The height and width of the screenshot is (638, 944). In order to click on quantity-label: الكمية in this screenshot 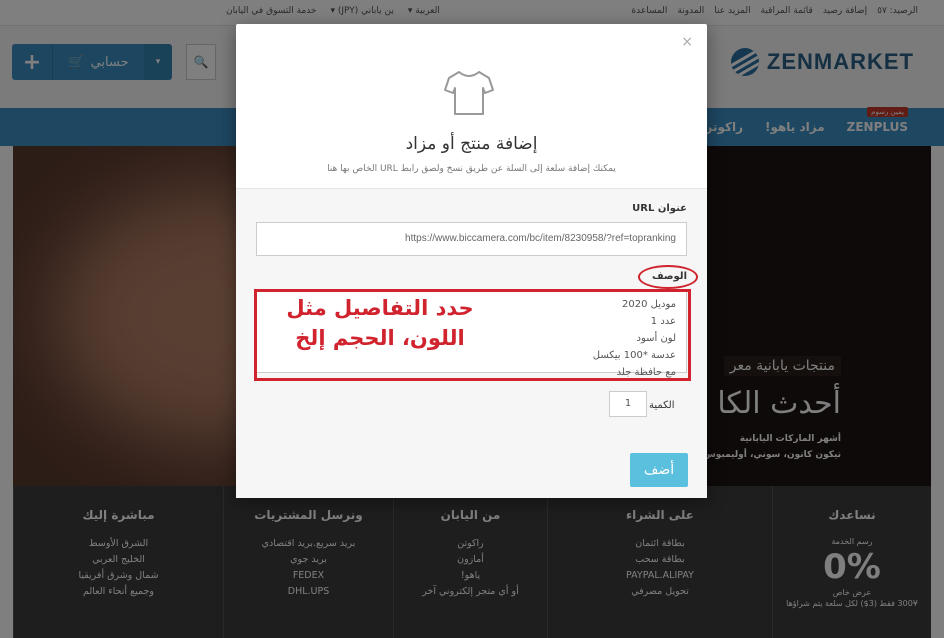, I will do `click(662, 405)`.